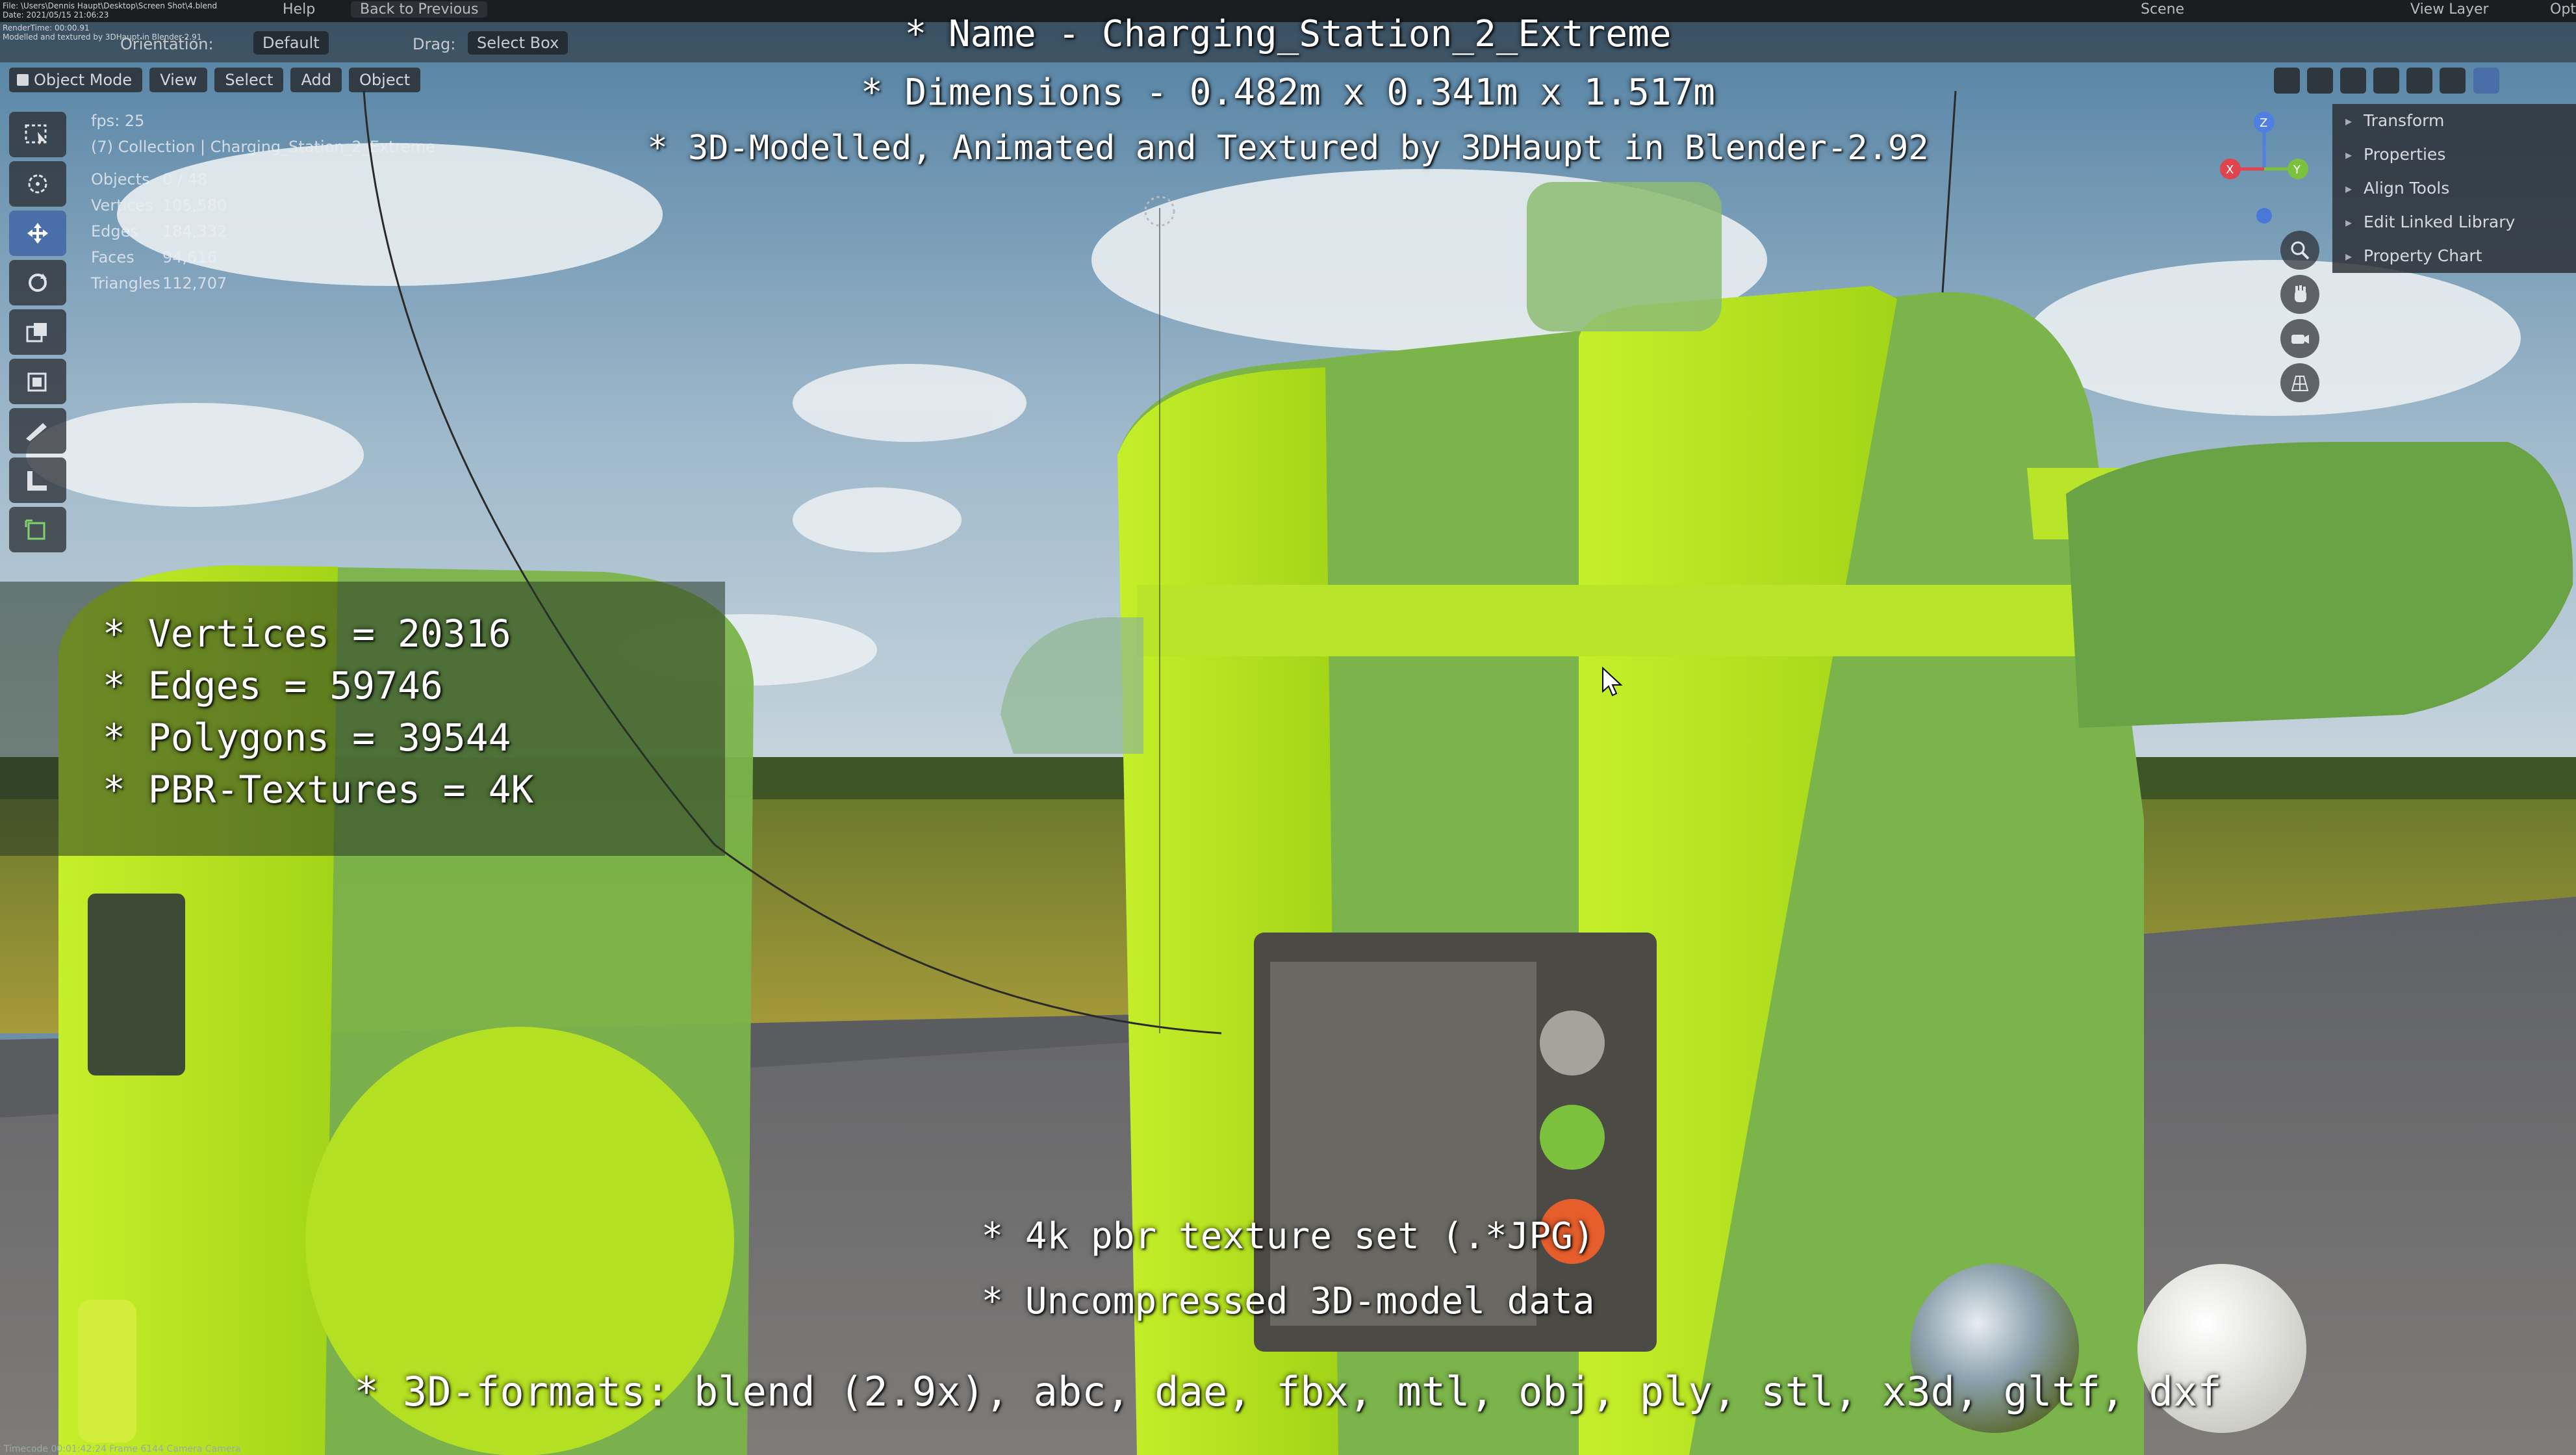  I want to click on cursor-tool, so click(37, 184).